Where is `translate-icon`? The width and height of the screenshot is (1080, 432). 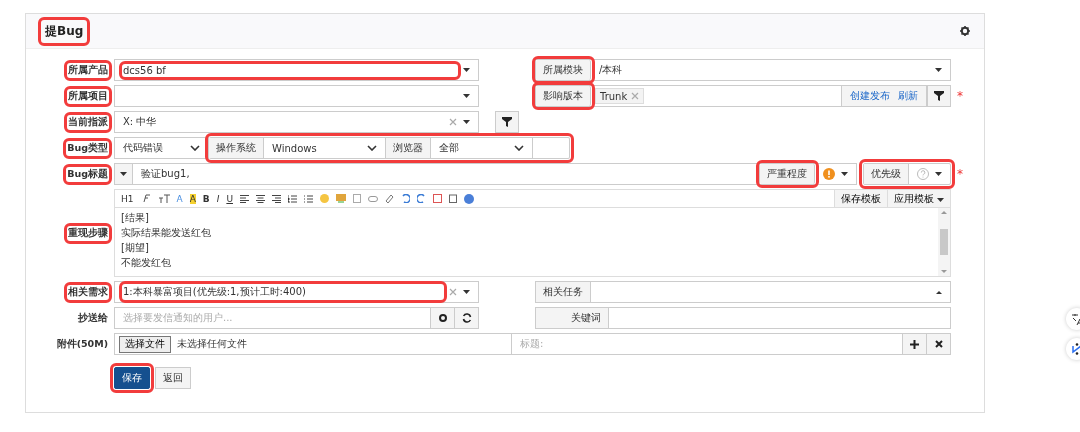
translate-icon is located at coordinates (1075, 319).